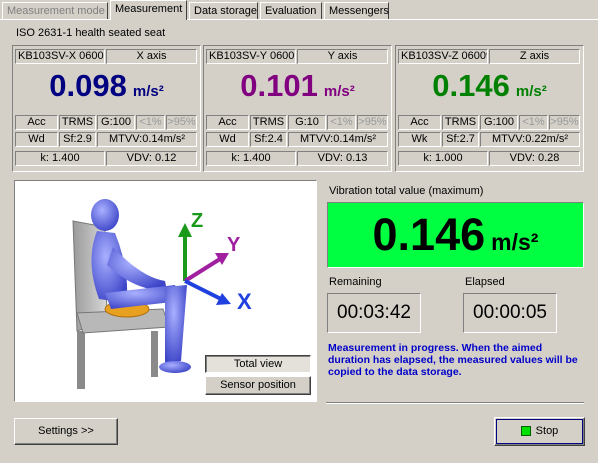 The width and height of the screenshot is (598, 463). I want to click on stop-indicator-icon, so click(525, 431).